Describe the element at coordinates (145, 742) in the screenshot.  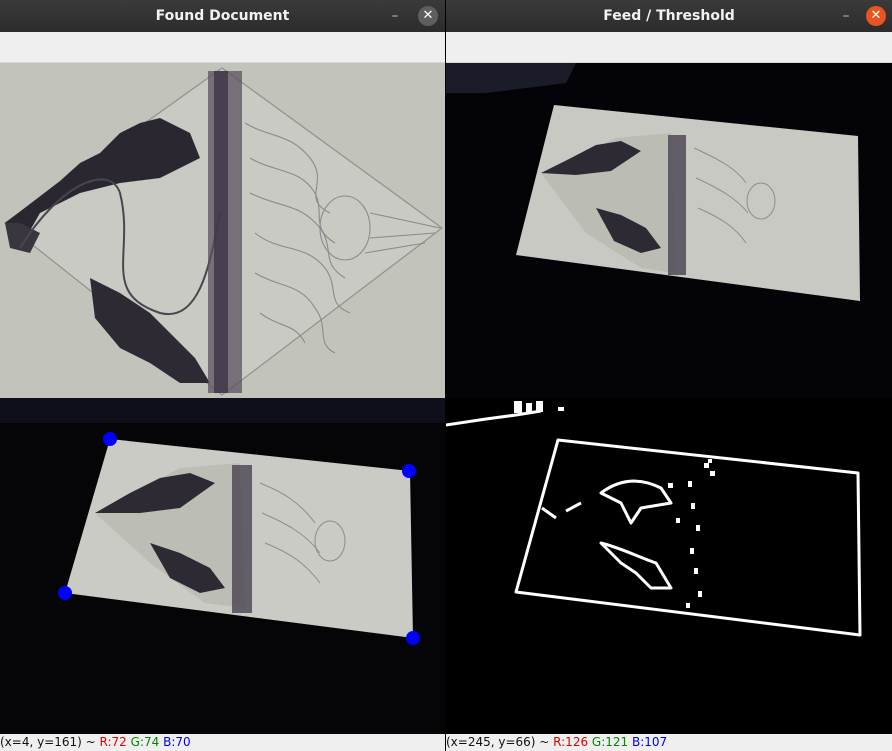
I see `pixel-g-value: G:74` at that location.